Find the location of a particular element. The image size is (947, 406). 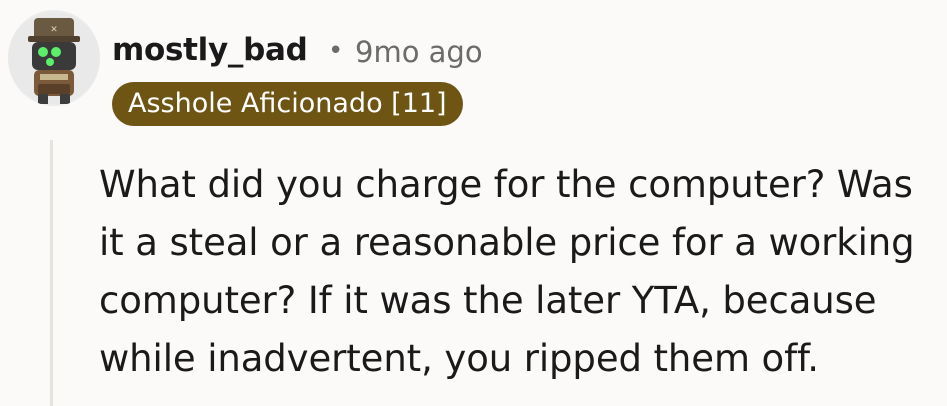

thread-collapse-line is located at coordinates (51, 273).